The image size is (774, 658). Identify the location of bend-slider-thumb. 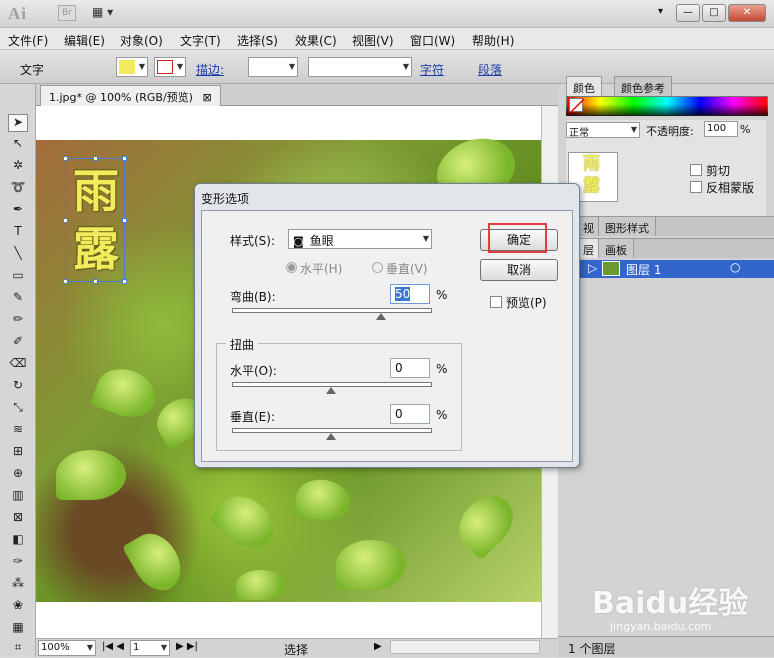
(381, 316).